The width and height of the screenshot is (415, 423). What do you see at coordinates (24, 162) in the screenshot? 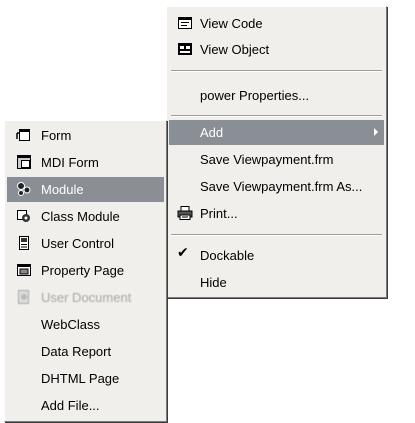
I see `mdi-form-icon` at bounding box center [24, 162].